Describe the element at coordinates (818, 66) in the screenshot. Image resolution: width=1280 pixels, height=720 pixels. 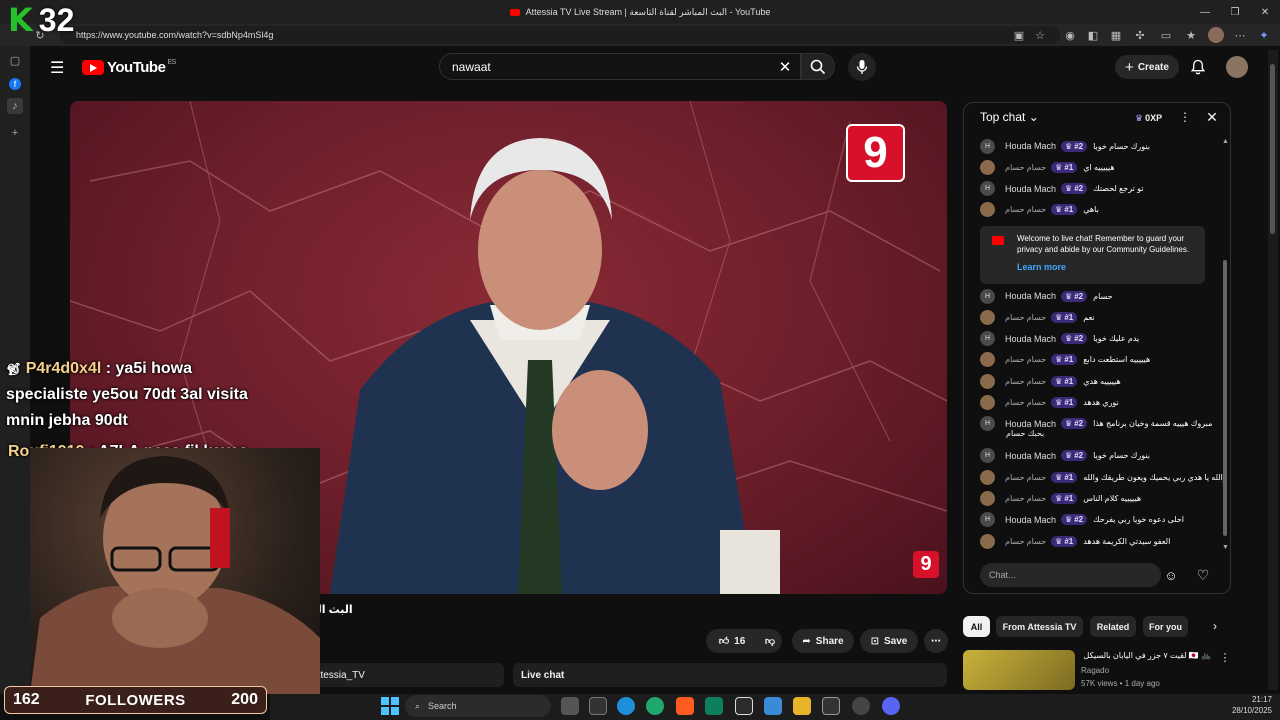
I see `search-button` at that location.